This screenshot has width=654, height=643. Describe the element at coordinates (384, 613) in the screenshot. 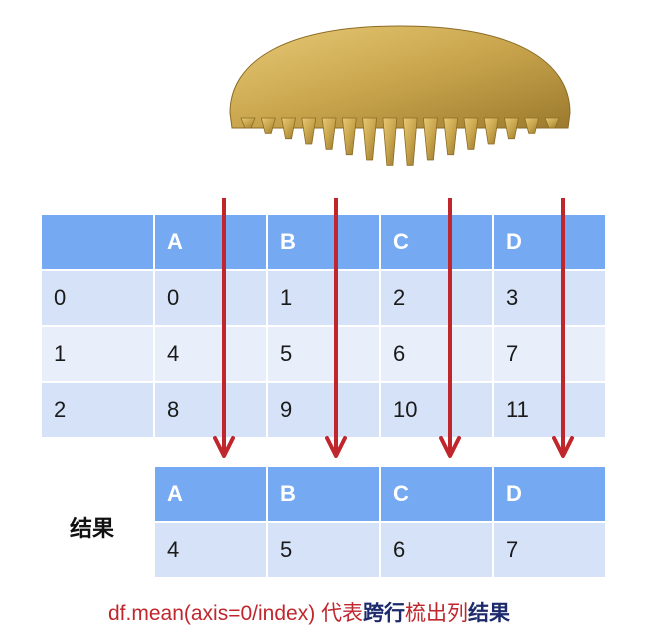

I see `caption-part2: 跨行` at that location.